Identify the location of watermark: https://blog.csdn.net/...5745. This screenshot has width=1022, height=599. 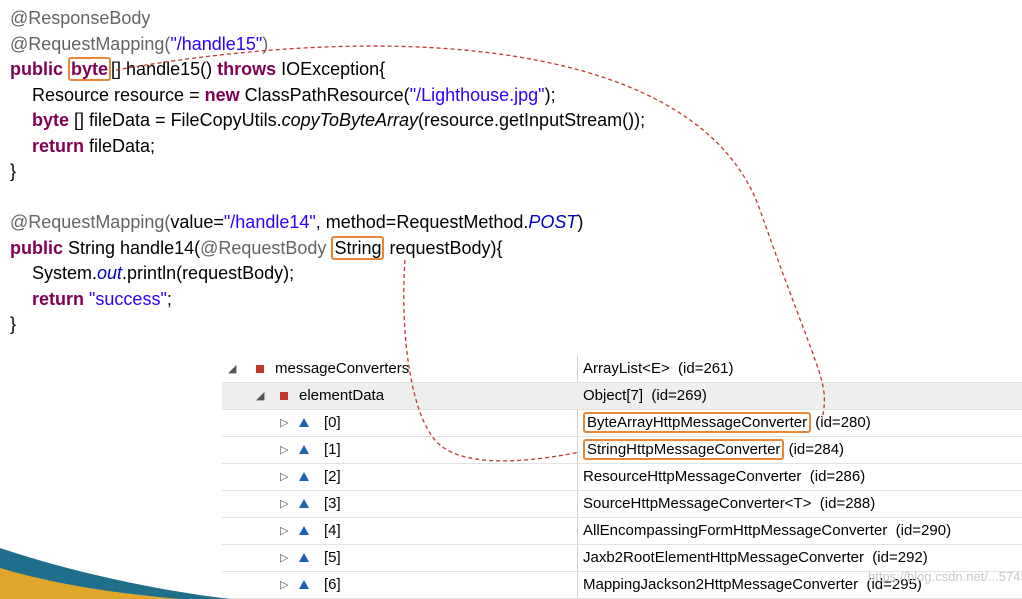
(945, 576).